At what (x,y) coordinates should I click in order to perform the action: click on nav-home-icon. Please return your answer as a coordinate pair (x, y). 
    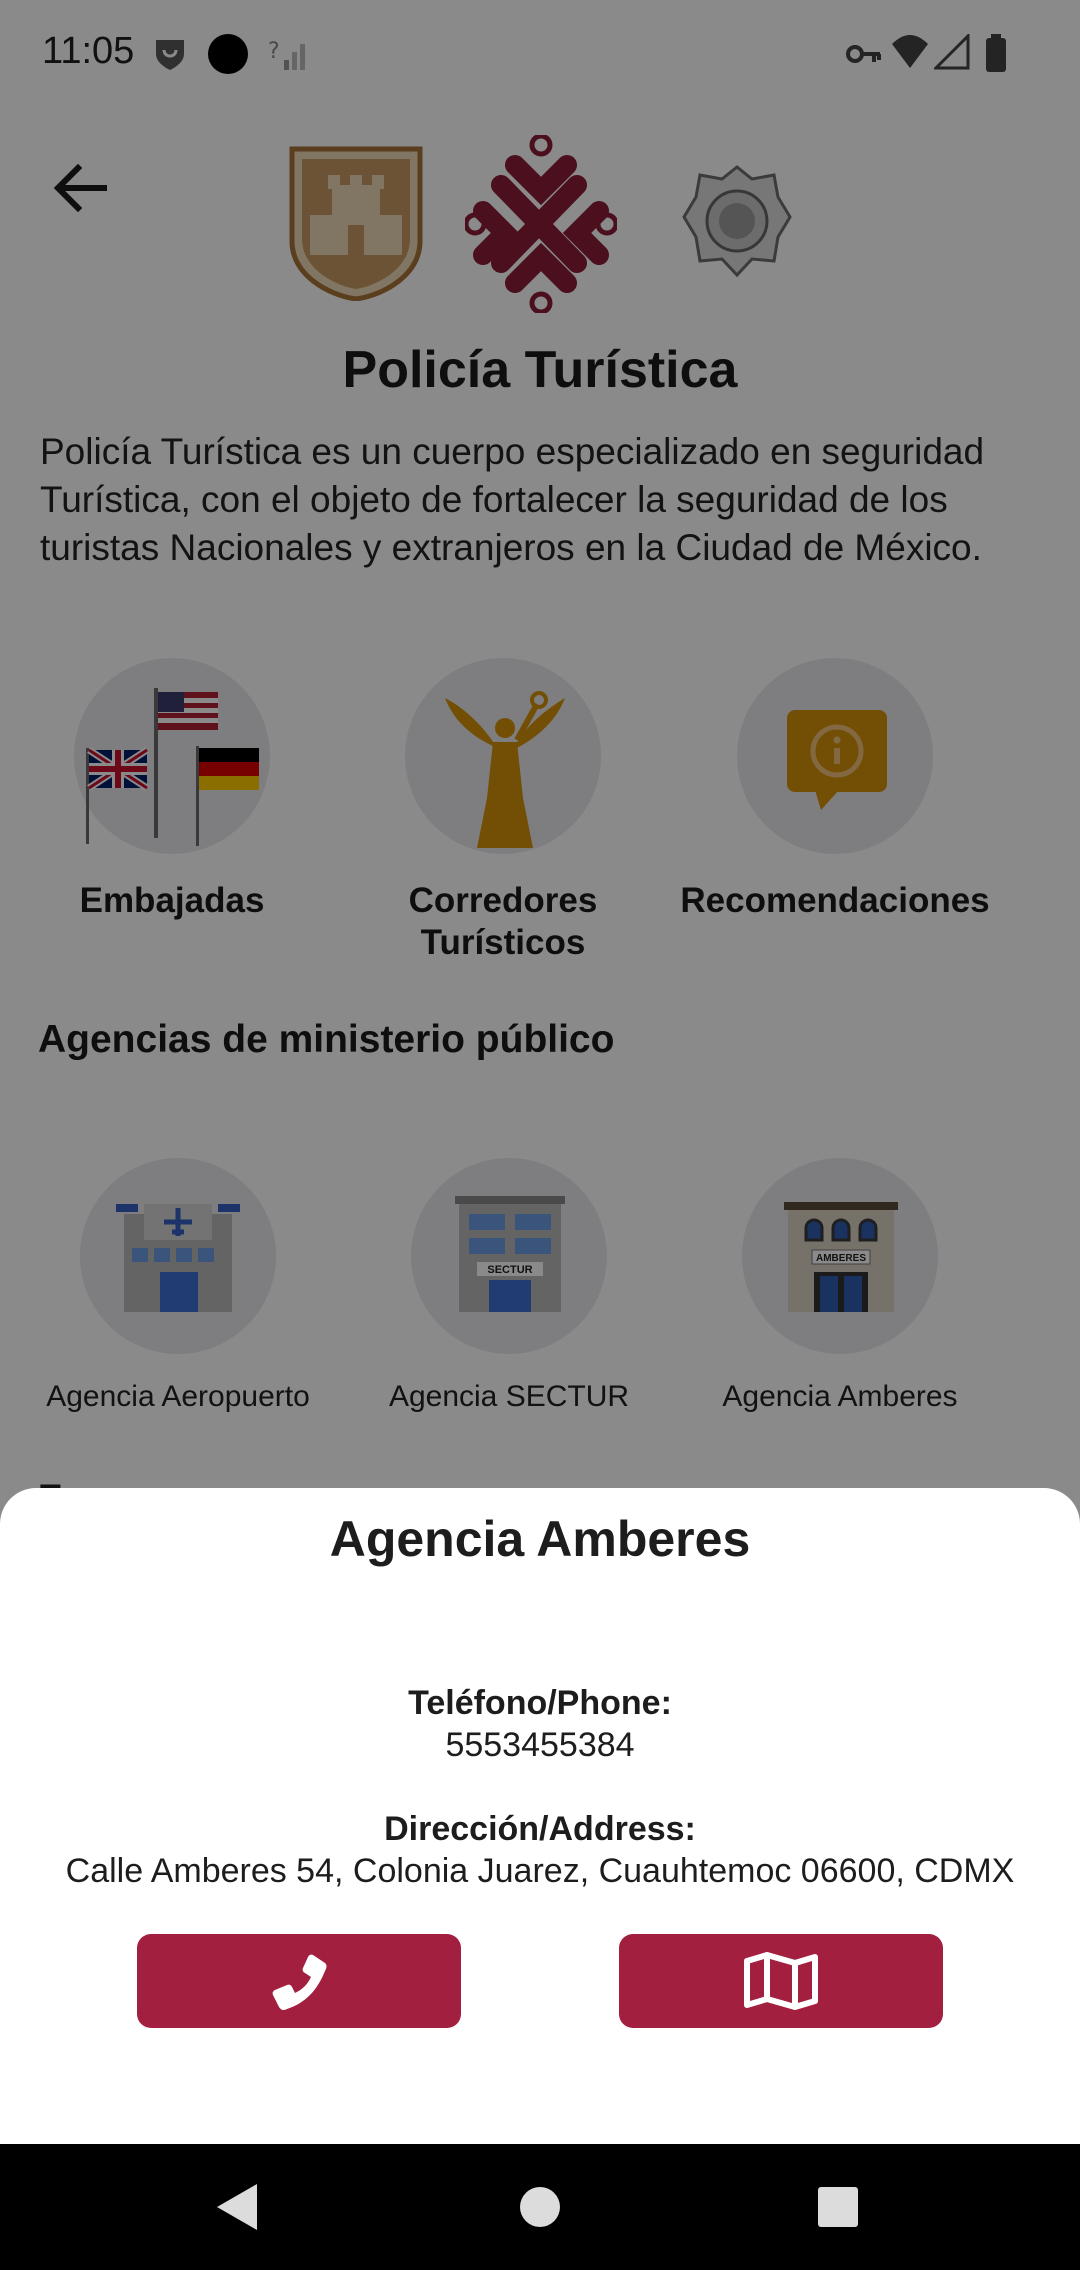
    Looking at the image, I should click on (540, 2207).